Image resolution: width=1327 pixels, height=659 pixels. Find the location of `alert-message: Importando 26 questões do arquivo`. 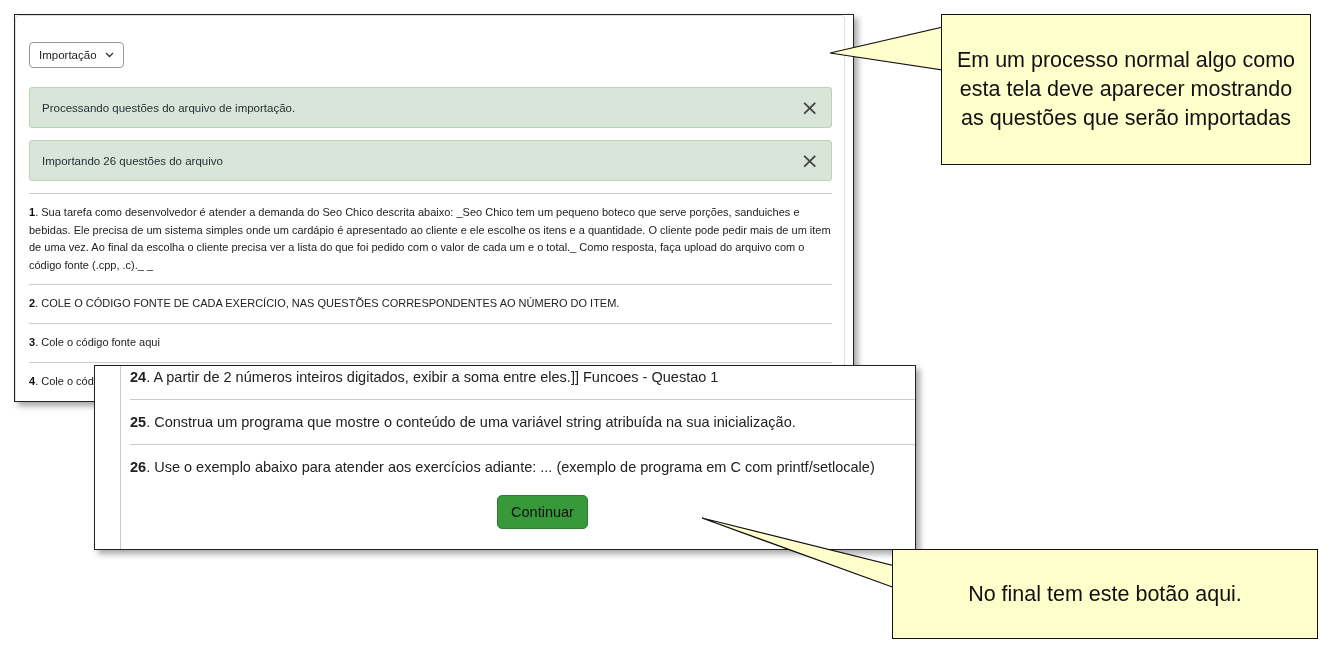

alert-message: Importando 26 questões do arquivo is located at coordinates (132, 160).